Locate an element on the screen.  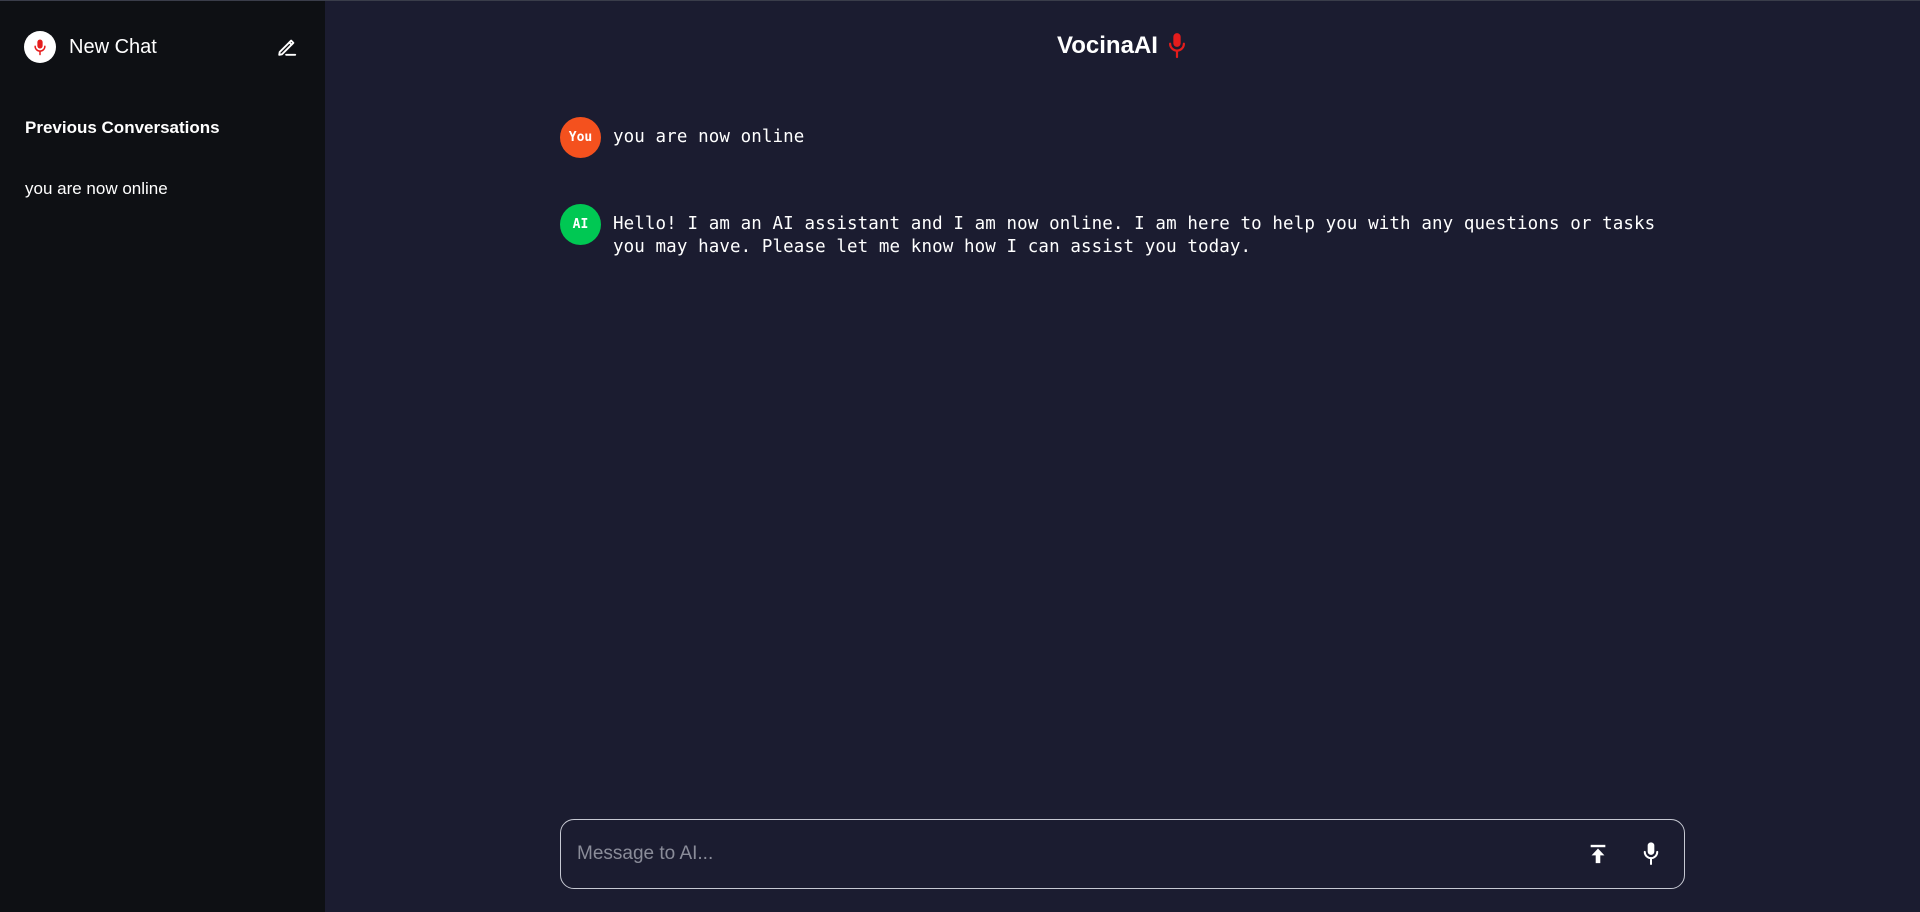
upload-icon is located at coordinates (1598, 854).